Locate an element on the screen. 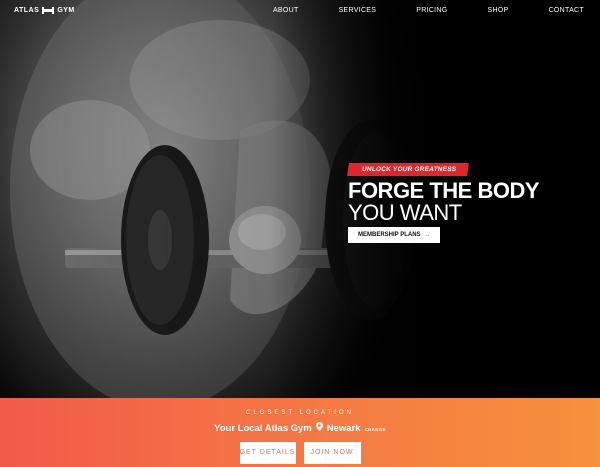  nav-pricing: PRICING is located at coordinates (431, 10).